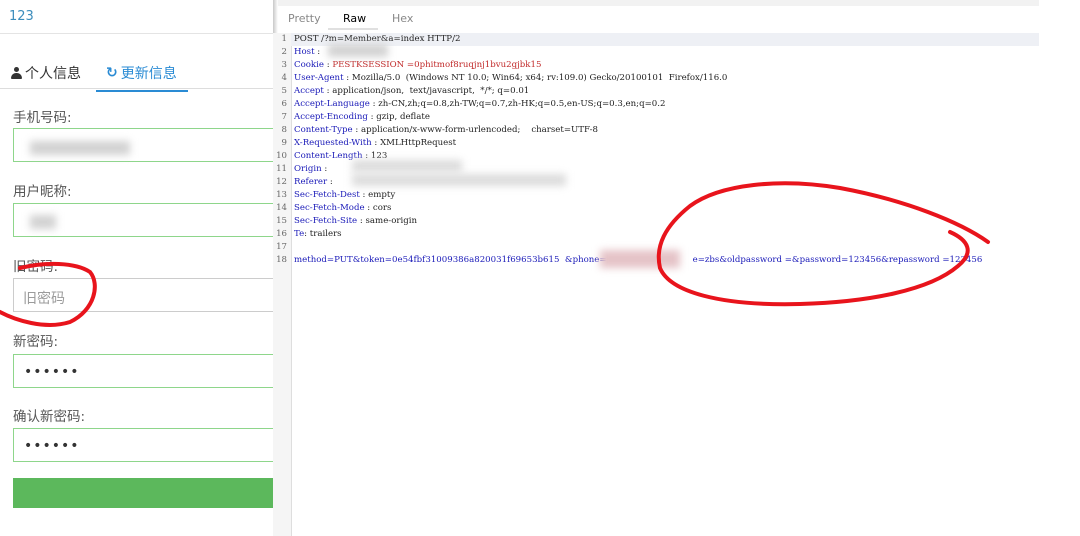 Image resolution: width=1080 pixels, height=536 pixels. I want to click on redacted-origin, so click(407, 166).